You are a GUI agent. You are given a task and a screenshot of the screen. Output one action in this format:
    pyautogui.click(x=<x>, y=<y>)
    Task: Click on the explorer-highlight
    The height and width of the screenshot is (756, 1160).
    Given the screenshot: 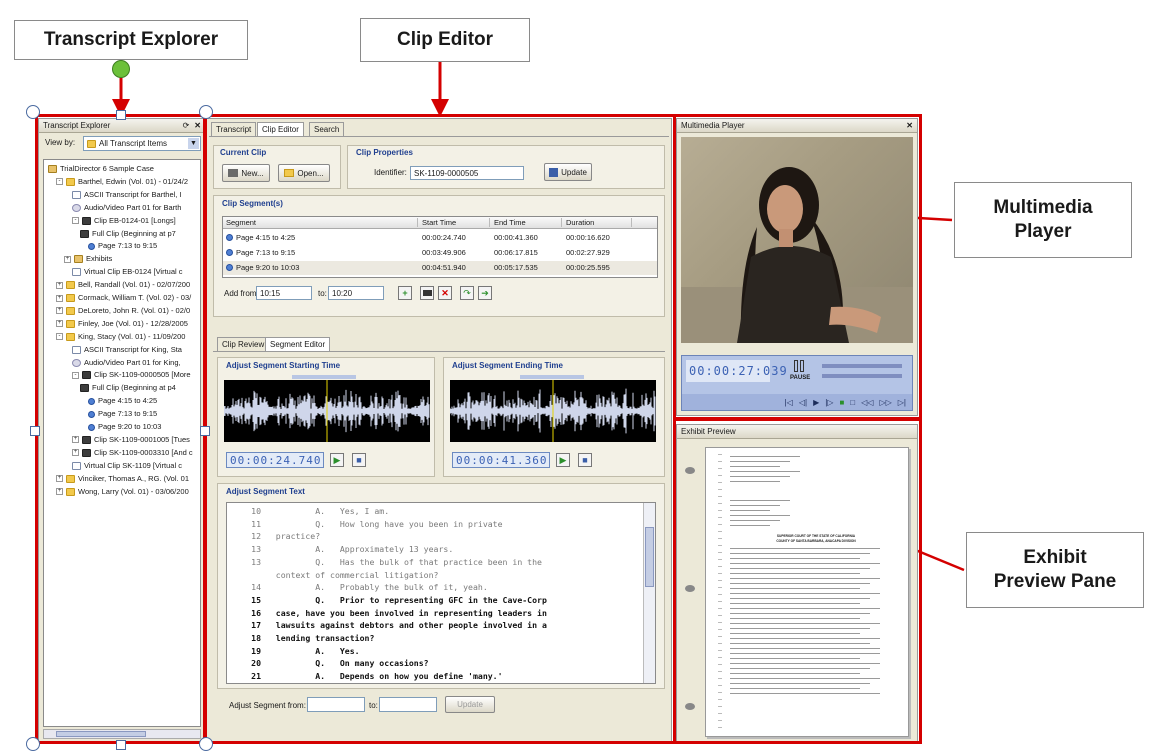 What is the action you would take?
    pyautogui.click(x=121, y=429)
    